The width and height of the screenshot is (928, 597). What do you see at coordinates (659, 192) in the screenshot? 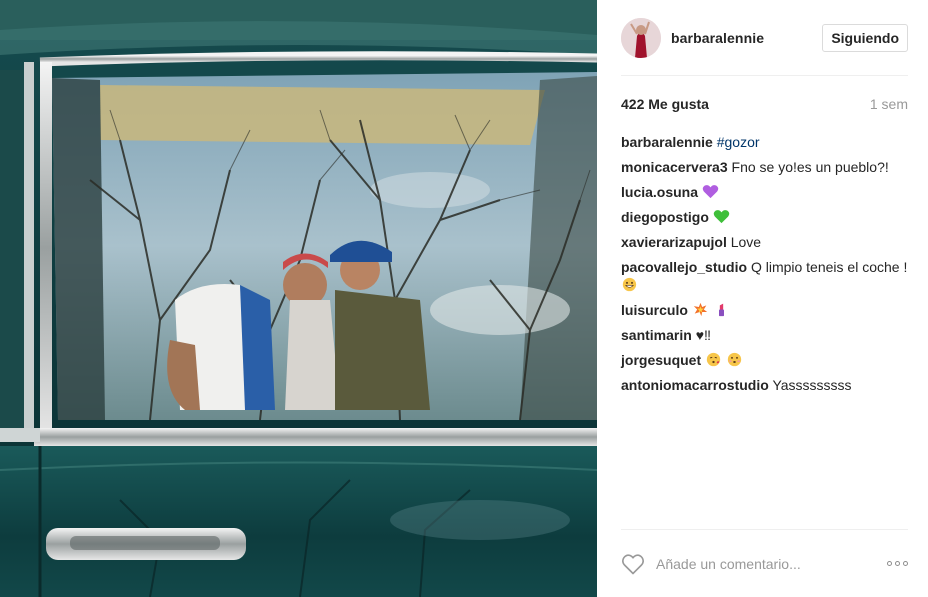
I see `comment-username: lucia.osuna` at bounding box center [659, 192].